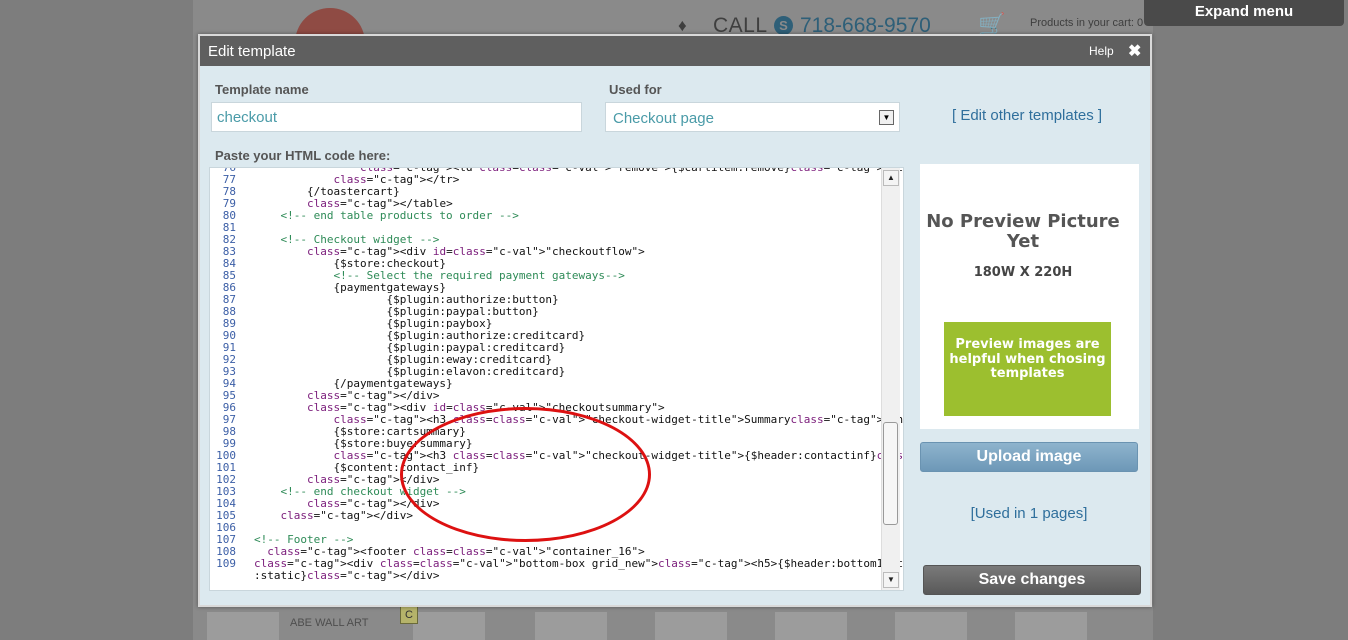  I want to click on scroll-up-icon: ▲, so click(891, 178).